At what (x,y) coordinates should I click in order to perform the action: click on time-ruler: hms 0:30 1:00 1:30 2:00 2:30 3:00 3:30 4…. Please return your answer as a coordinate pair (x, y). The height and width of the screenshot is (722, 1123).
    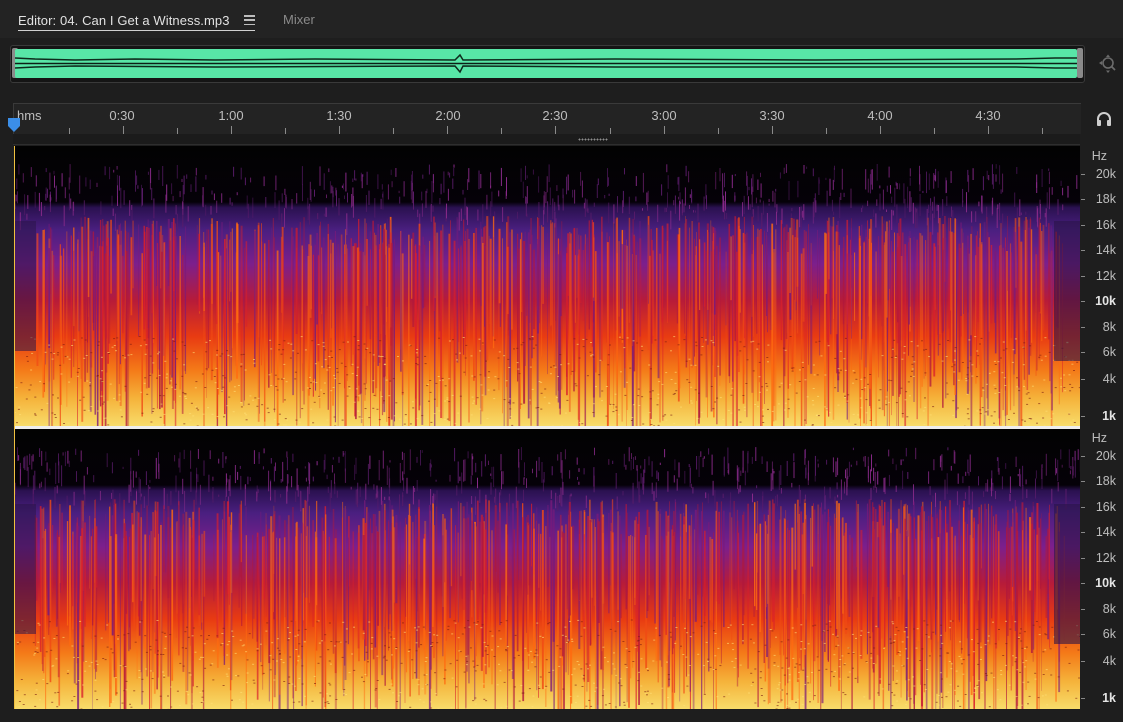
    Looking at the image, I should click on (547, 118).